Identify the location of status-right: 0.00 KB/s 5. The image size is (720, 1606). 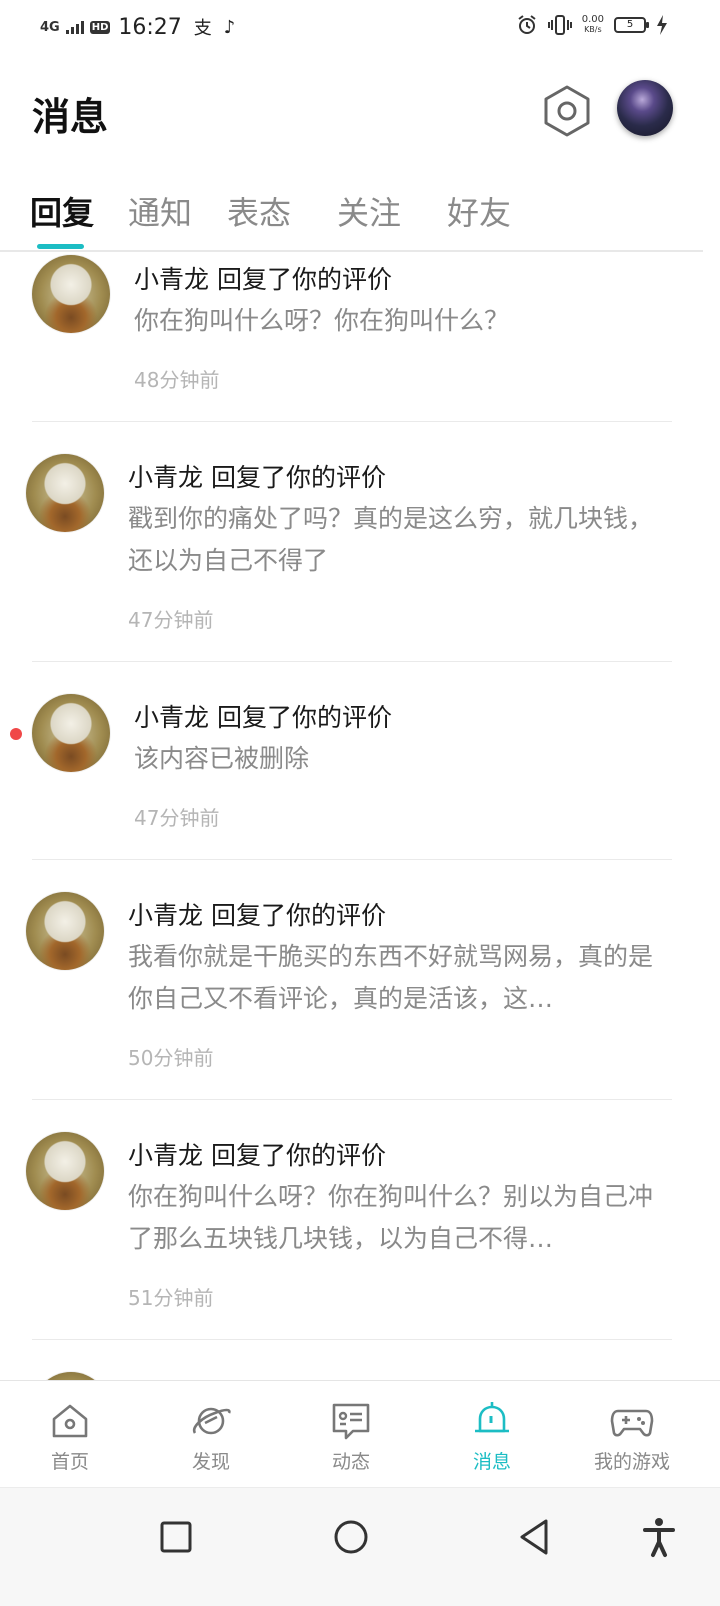
(592, 25).